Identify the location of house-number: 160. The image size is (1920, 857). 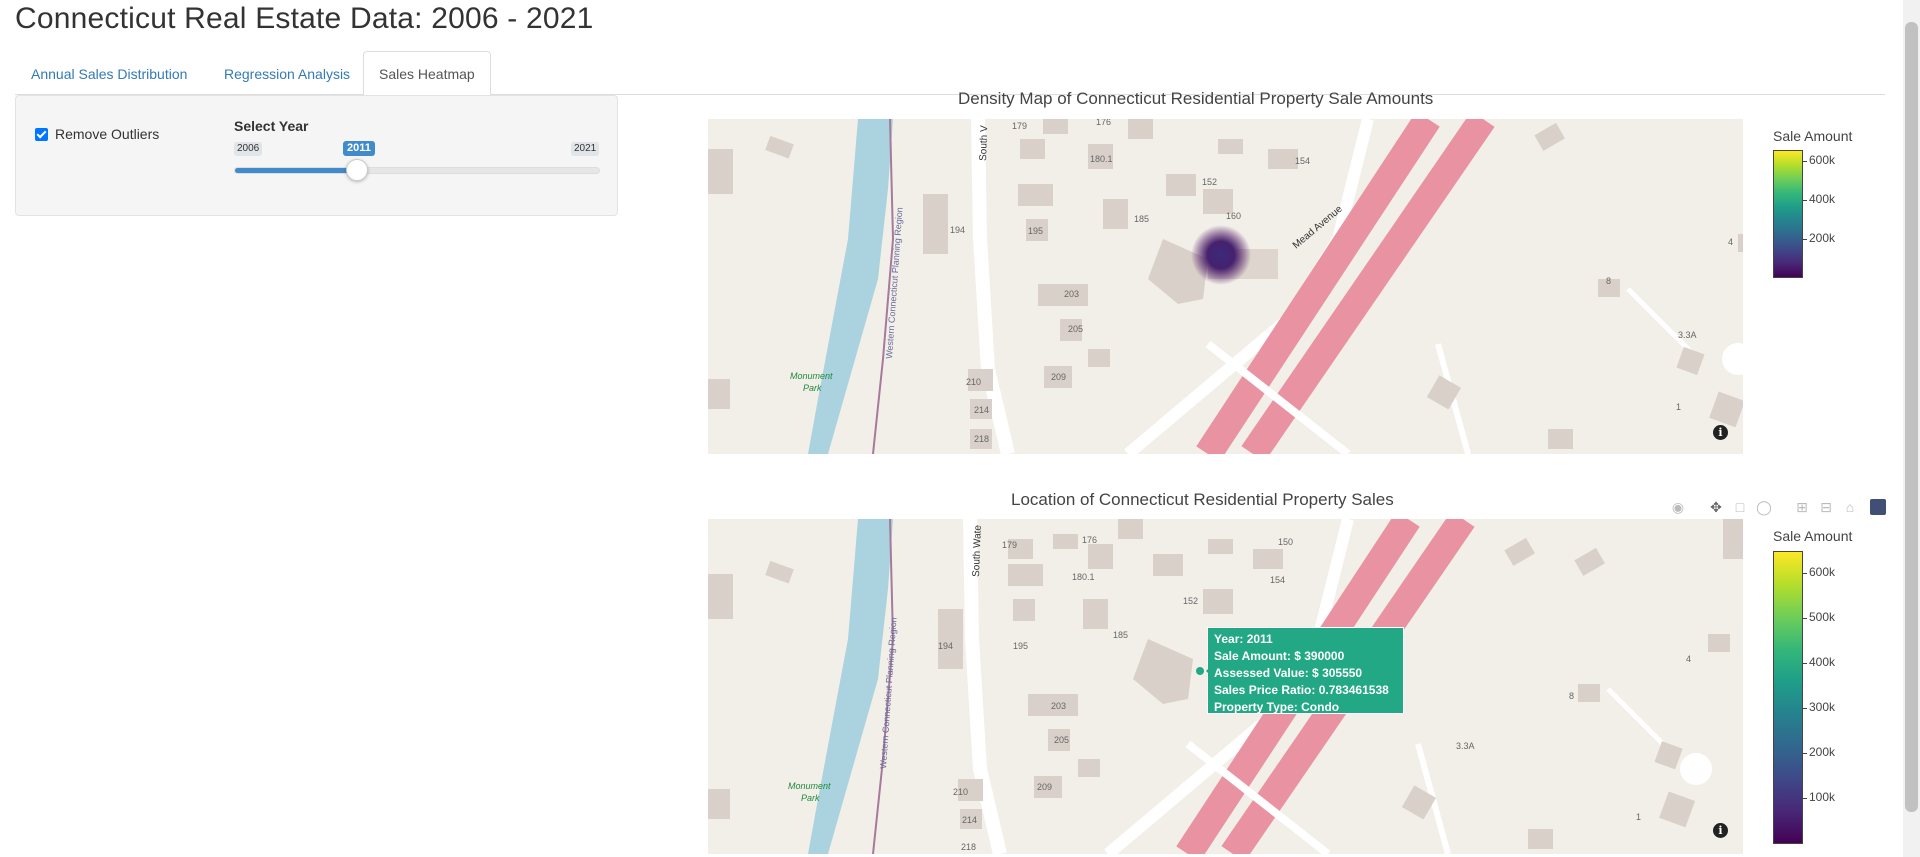
(1233, 216).